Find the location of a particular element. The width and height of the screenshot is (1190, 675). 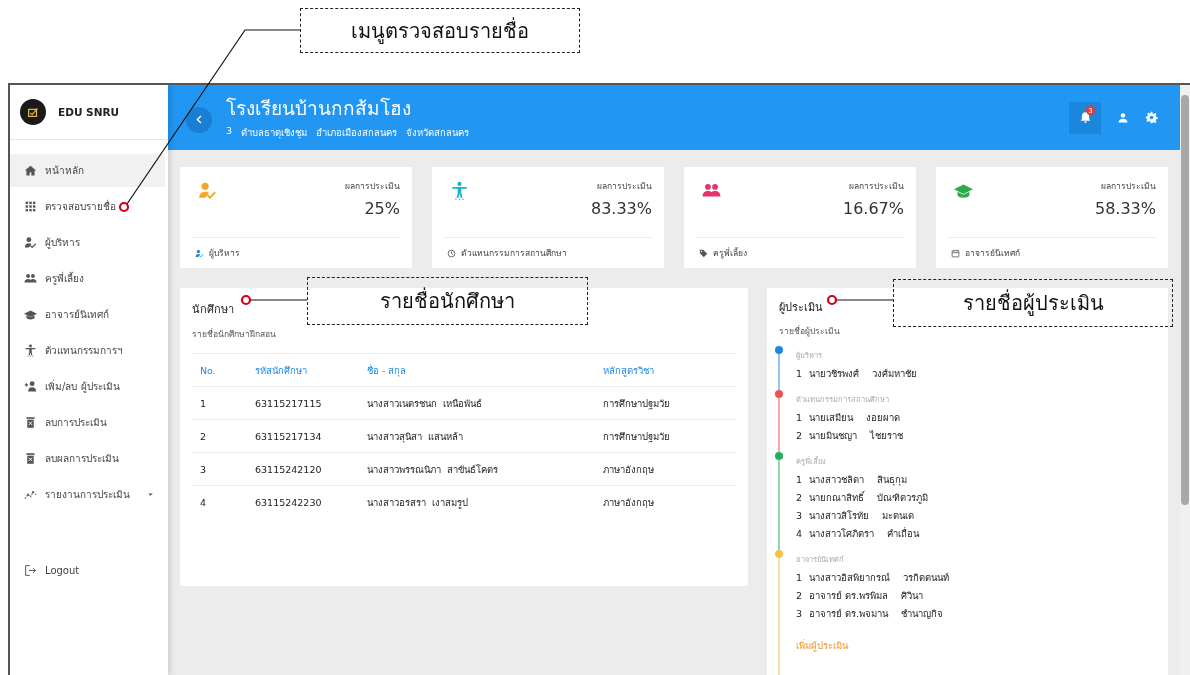

settings-button is located at coordinates (1151, 117).